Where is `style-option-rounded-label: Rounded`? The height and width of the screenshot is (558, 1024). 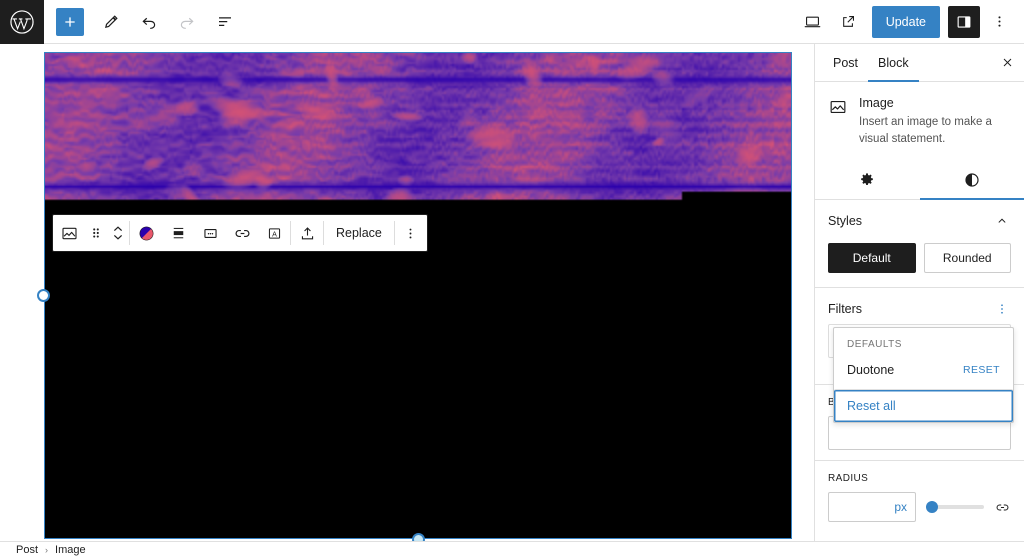
style-option-rounded-label: Rounded is located at coordinates (967, 258).